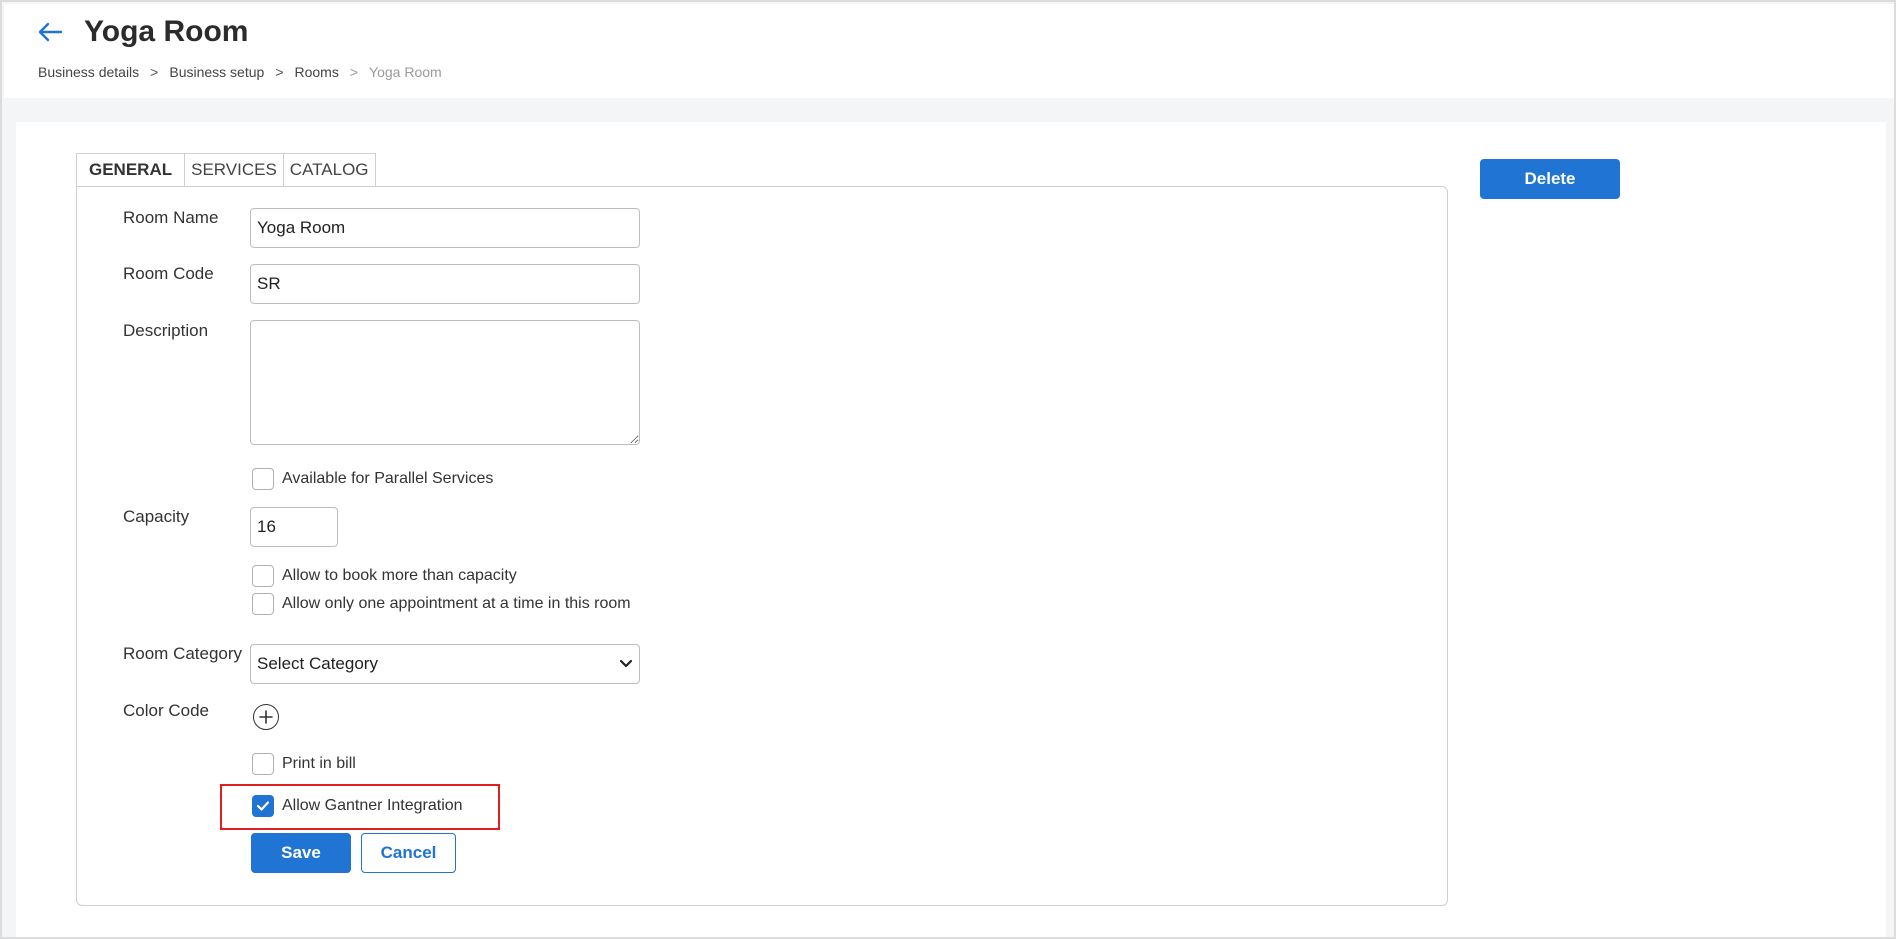  What do you see at coordinates (166, 710) in the screenshot?
I see `color-code-label: Color Code` at bounding box center [166, 710].